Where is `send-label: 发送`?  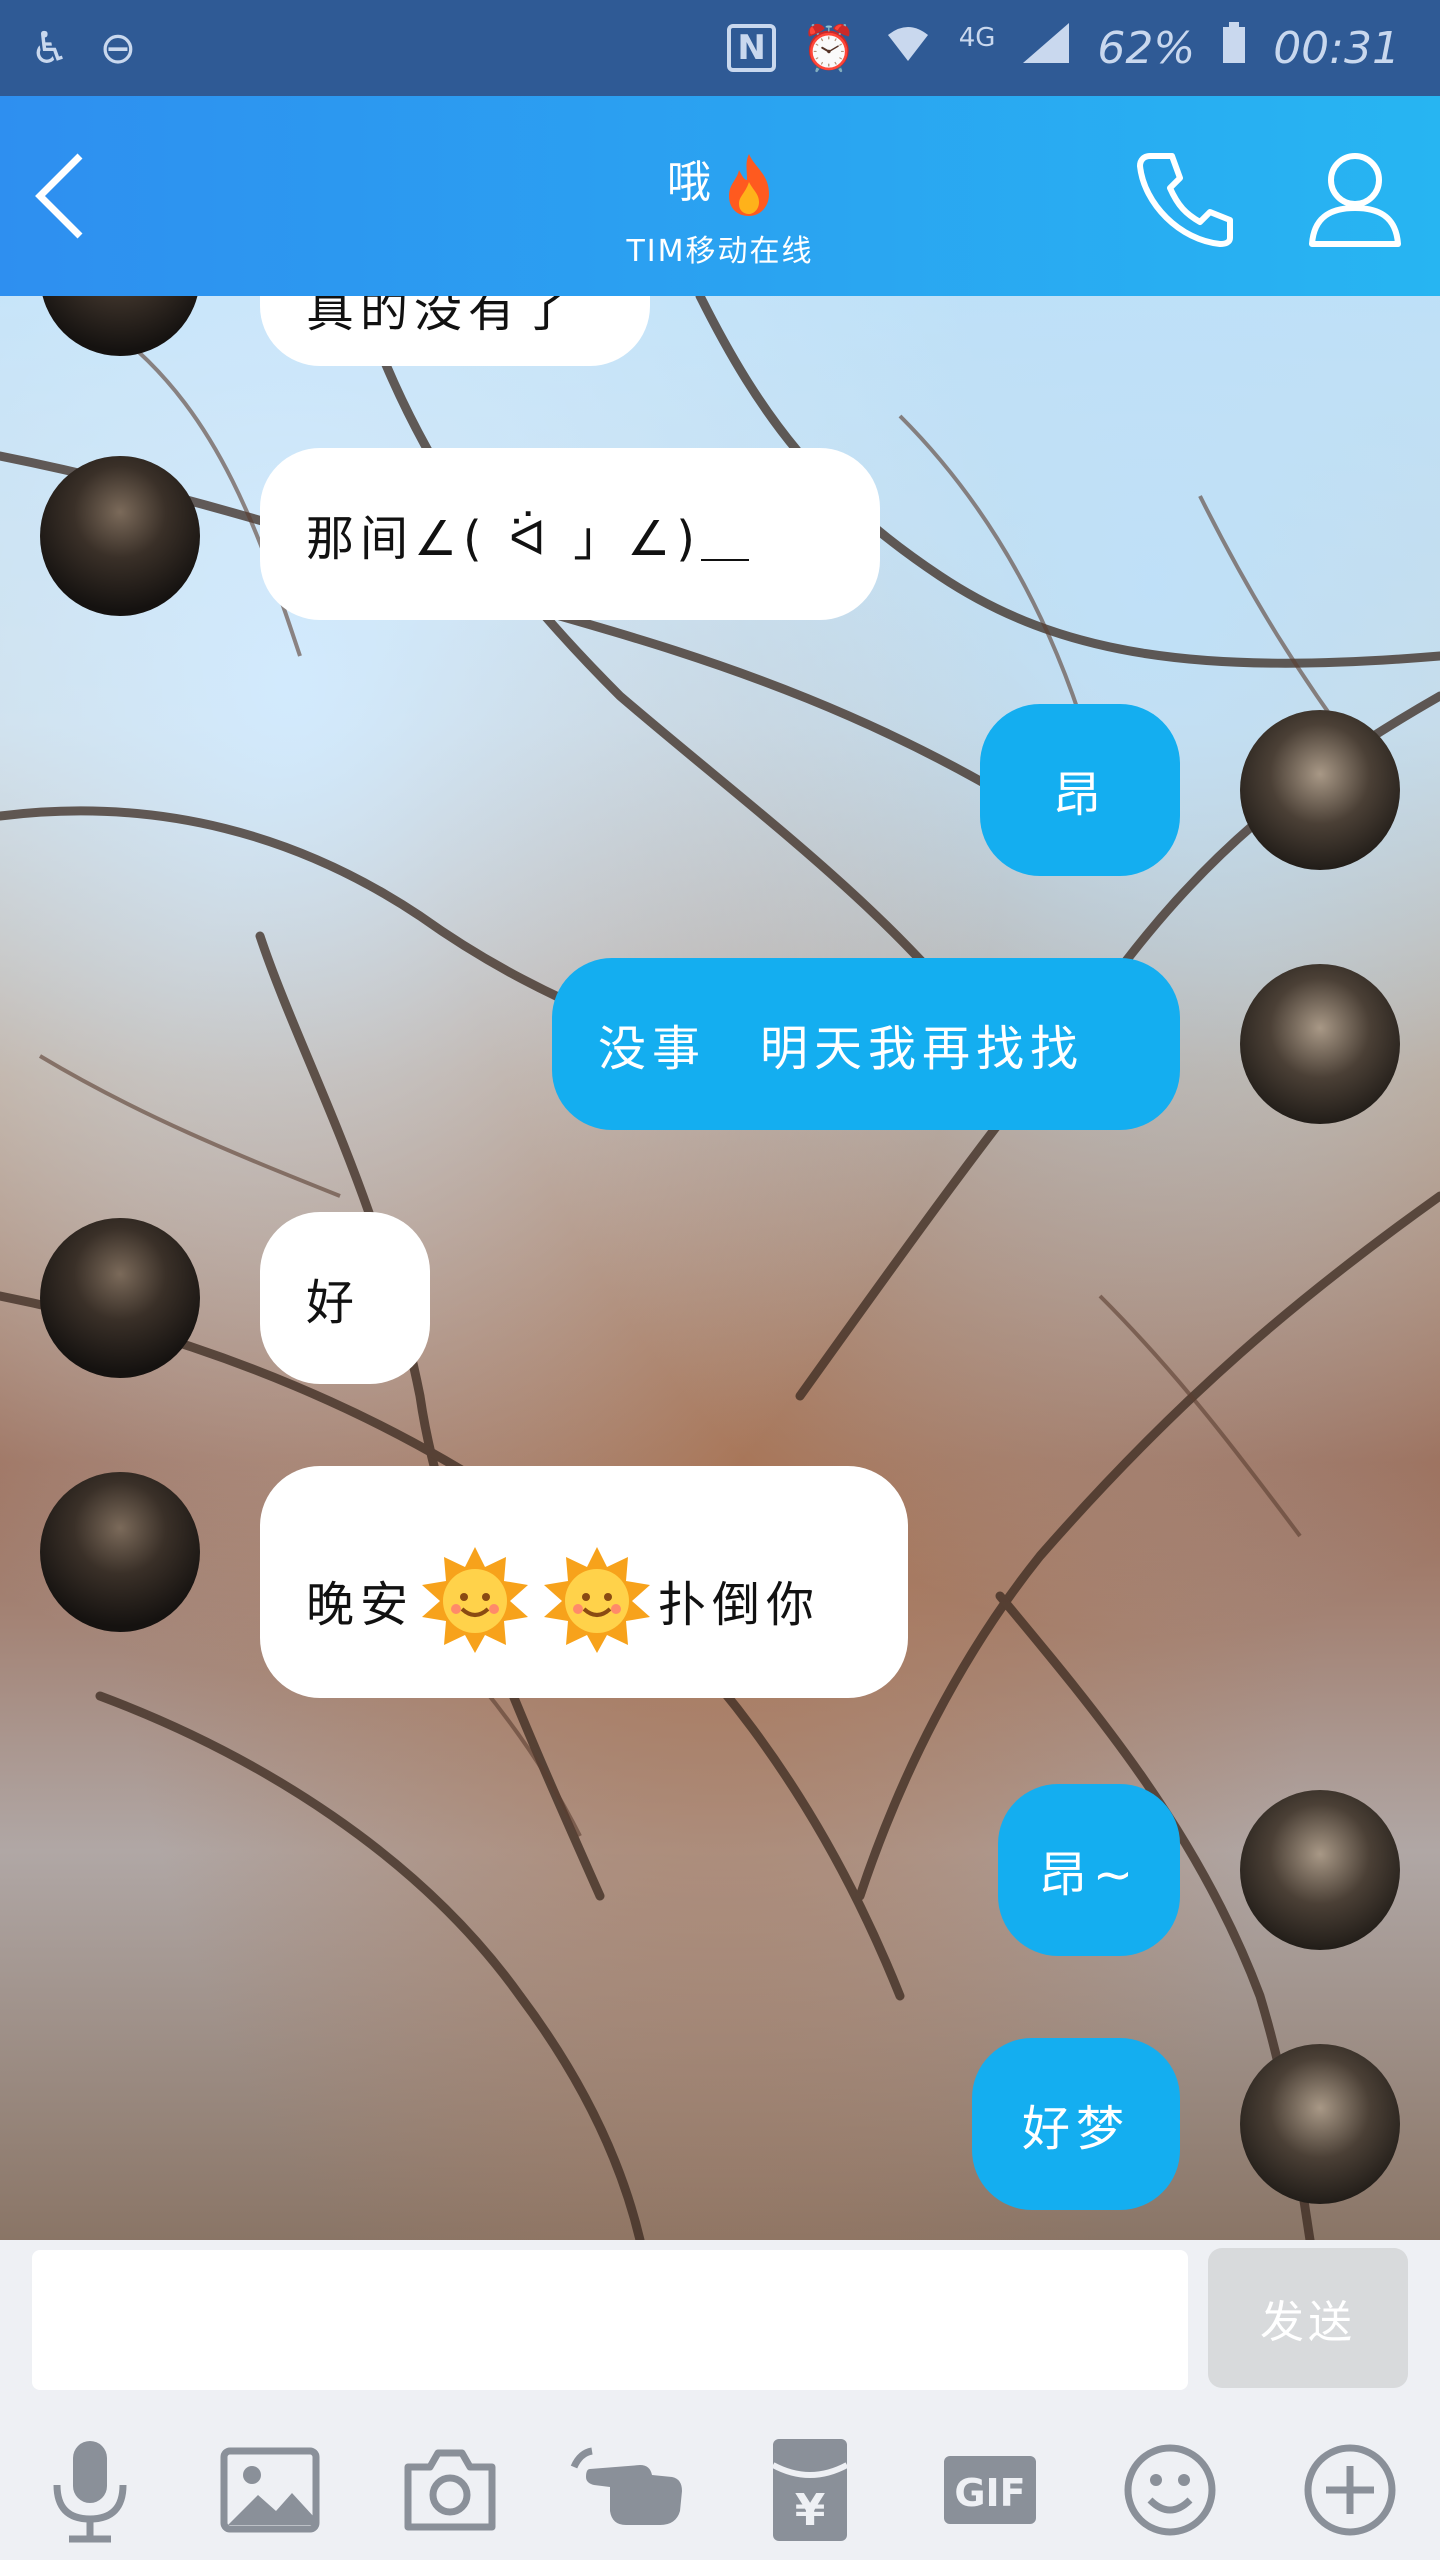
send-label: 发送 is located at coordinates (1308, 2322).